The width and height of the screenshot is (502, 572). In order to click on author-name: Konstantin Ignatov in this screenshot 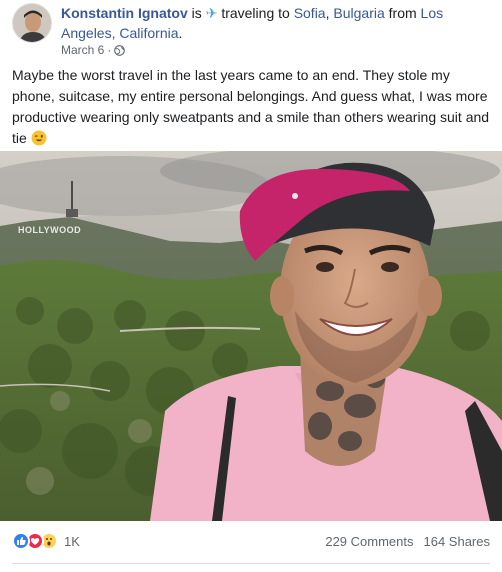, I will do `click(124, 13)`.